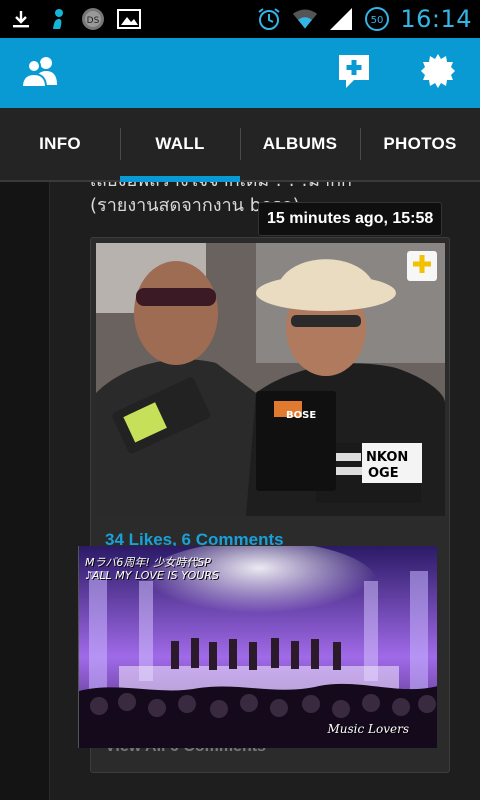  Describe the element at coordinates (57, 19) in the screenshot. I see `carrier-icon` at that location.